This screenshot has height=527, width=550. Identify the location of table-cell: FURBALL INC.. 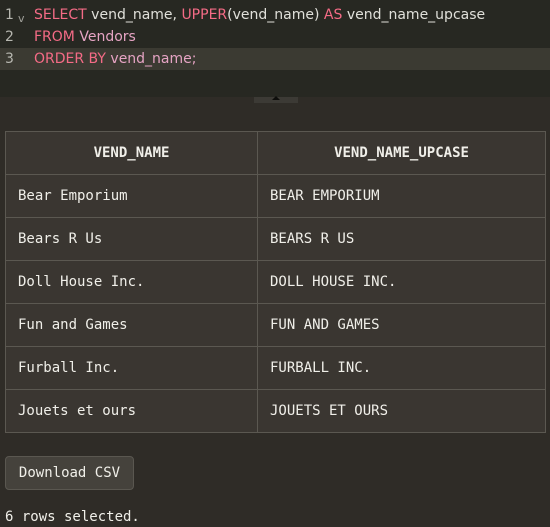
(401, 368).